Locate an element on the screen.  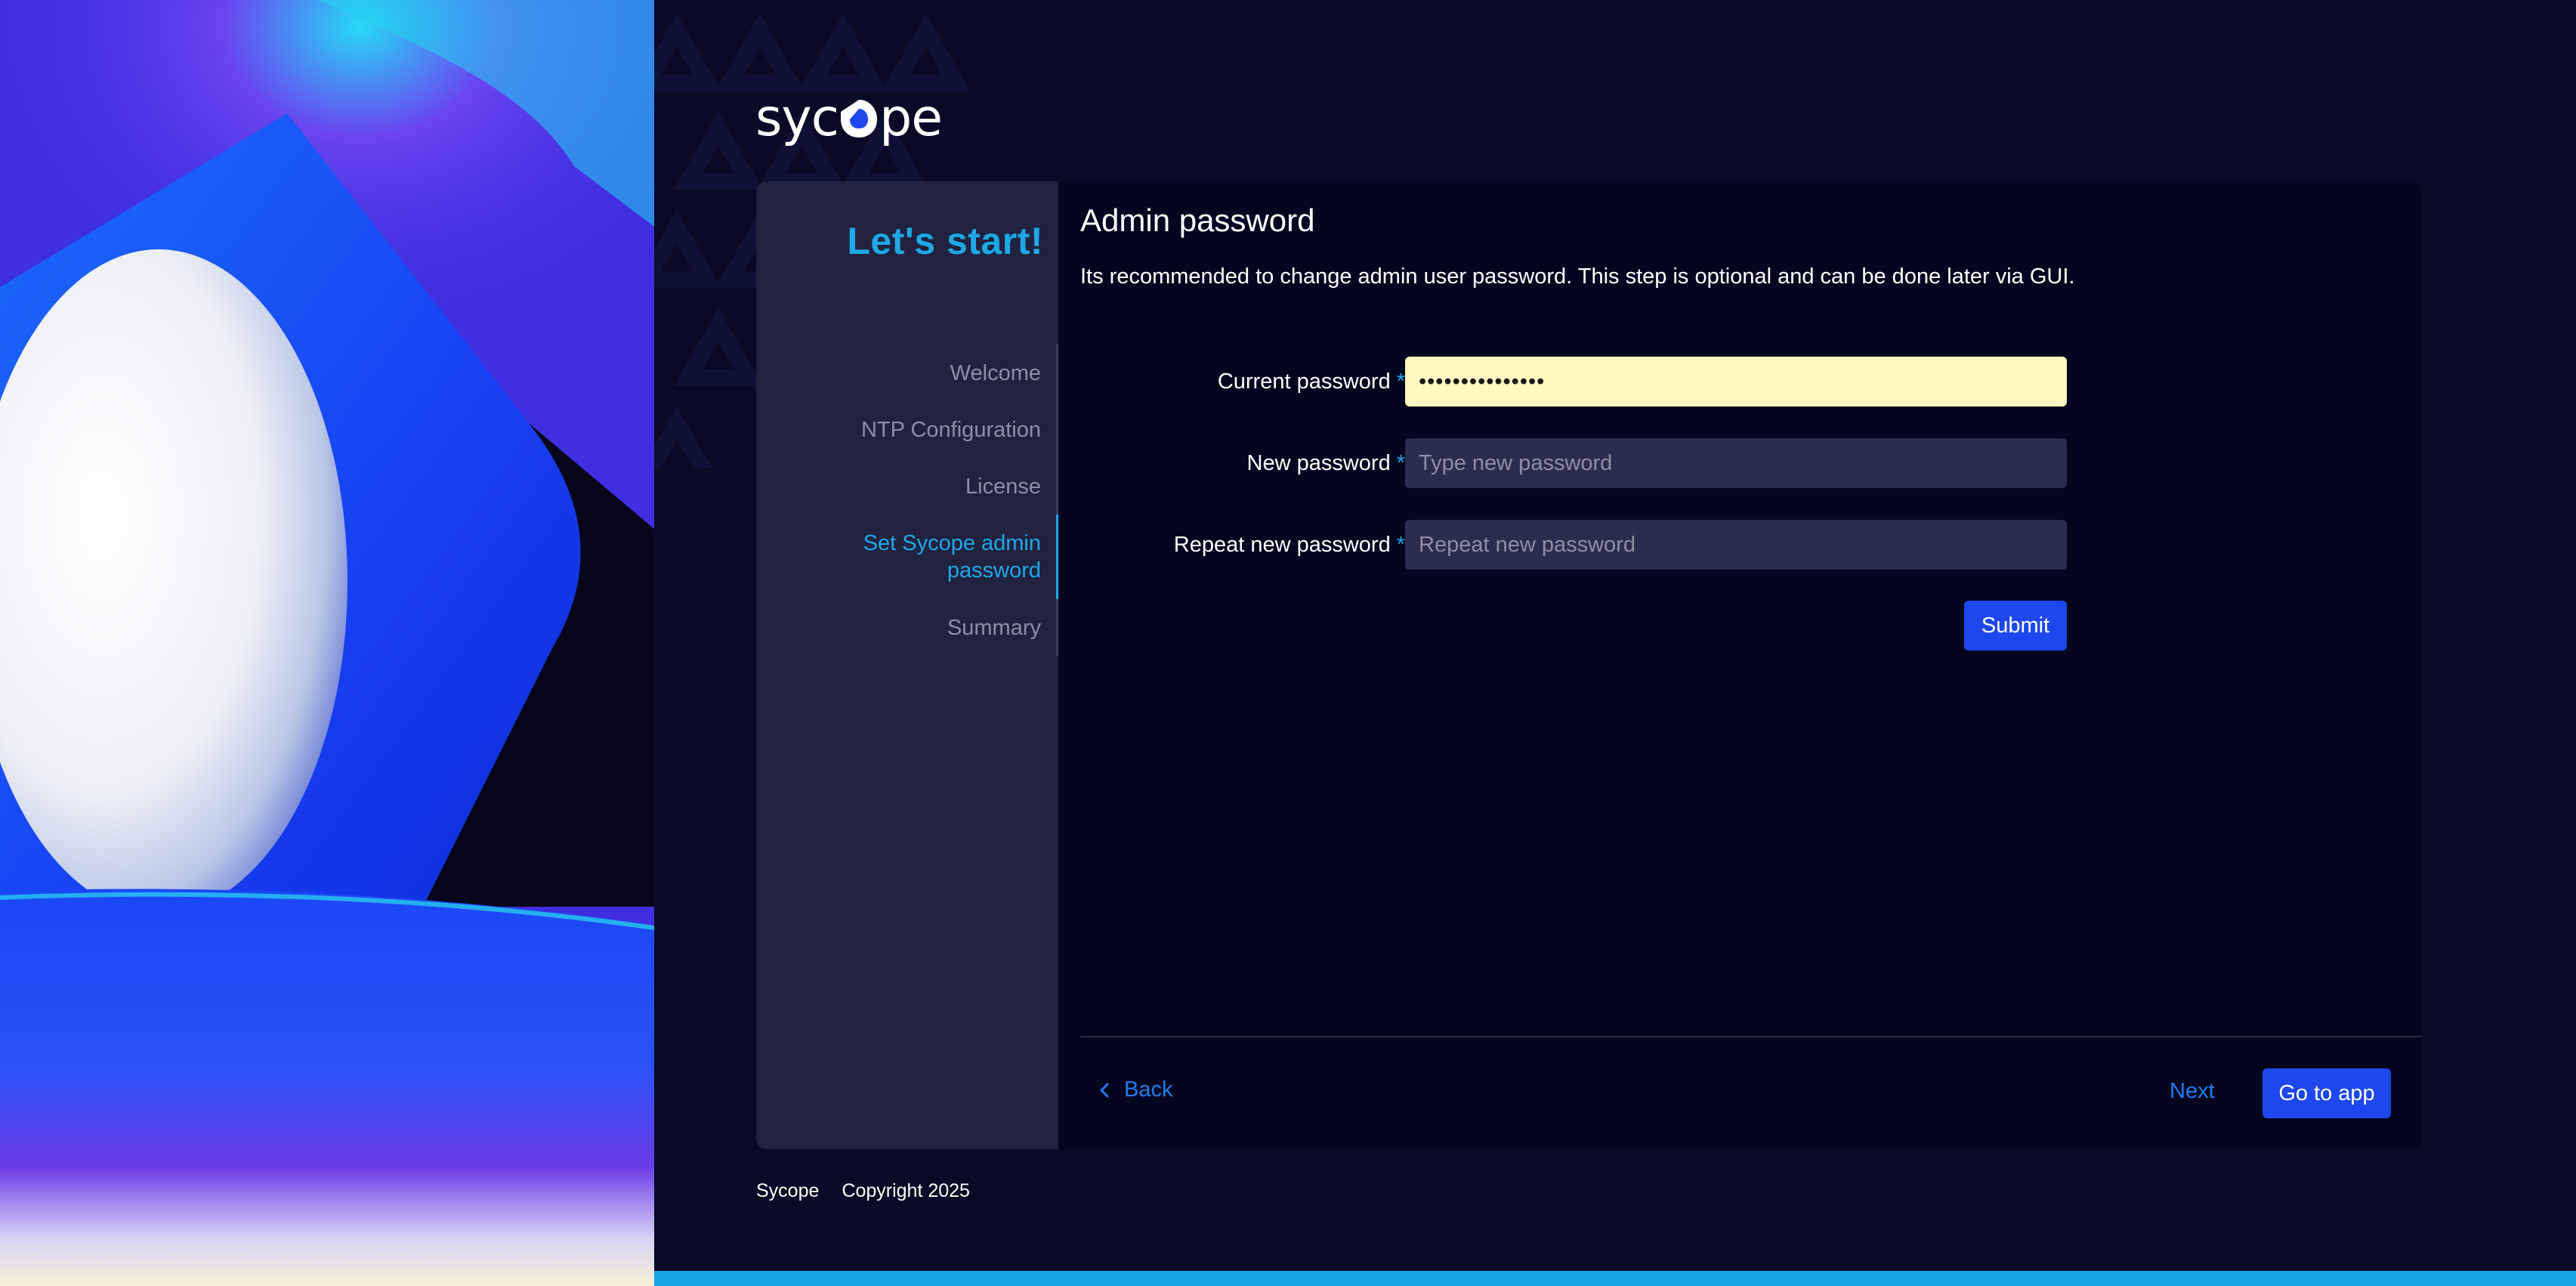
new-password-label: New password * is located at coordinates (1326, 463).